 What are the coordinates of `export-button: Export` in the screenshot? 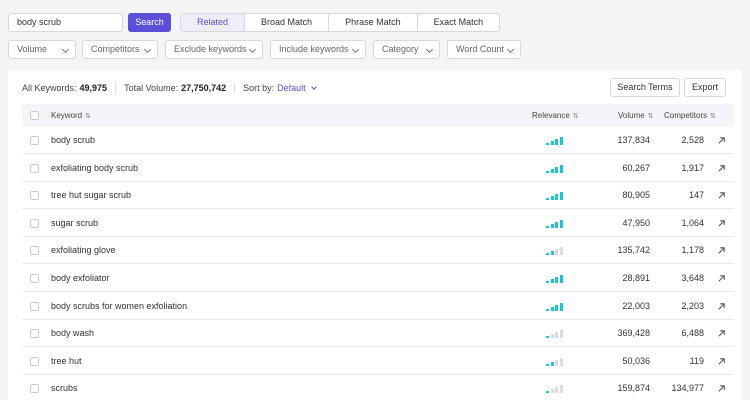 It's located at (705, 87).